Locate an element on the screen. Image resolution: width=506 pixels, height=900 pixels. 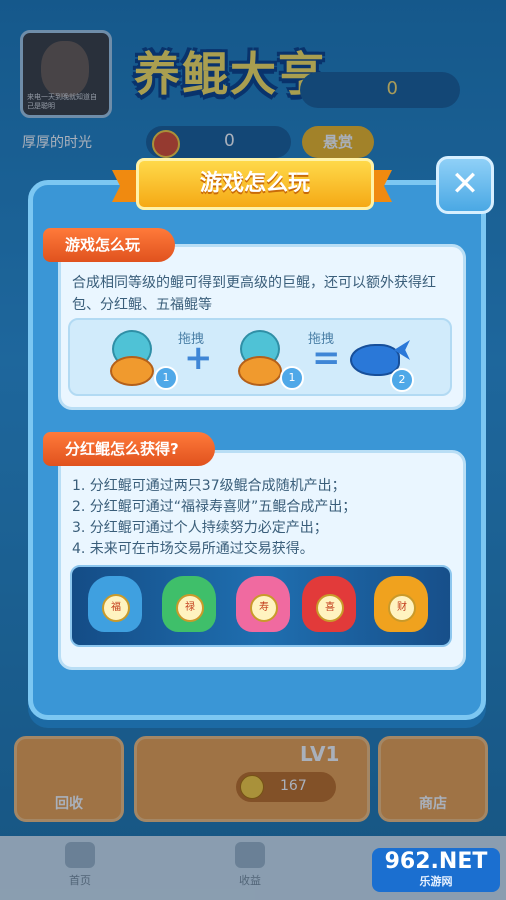
section1-tag: 游戏怎么玩 is located at coordinates (109, 245).